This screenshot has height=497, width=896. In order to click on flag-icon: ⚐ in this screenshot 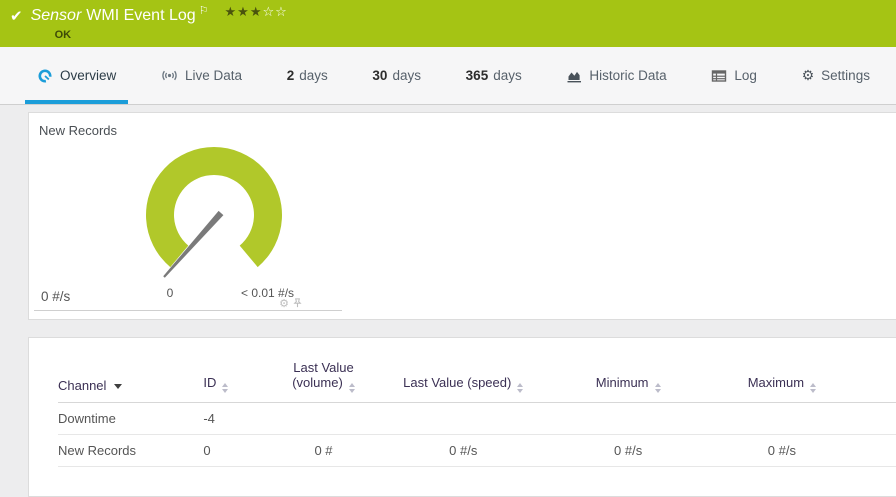, I will do `click(204, 10)`.